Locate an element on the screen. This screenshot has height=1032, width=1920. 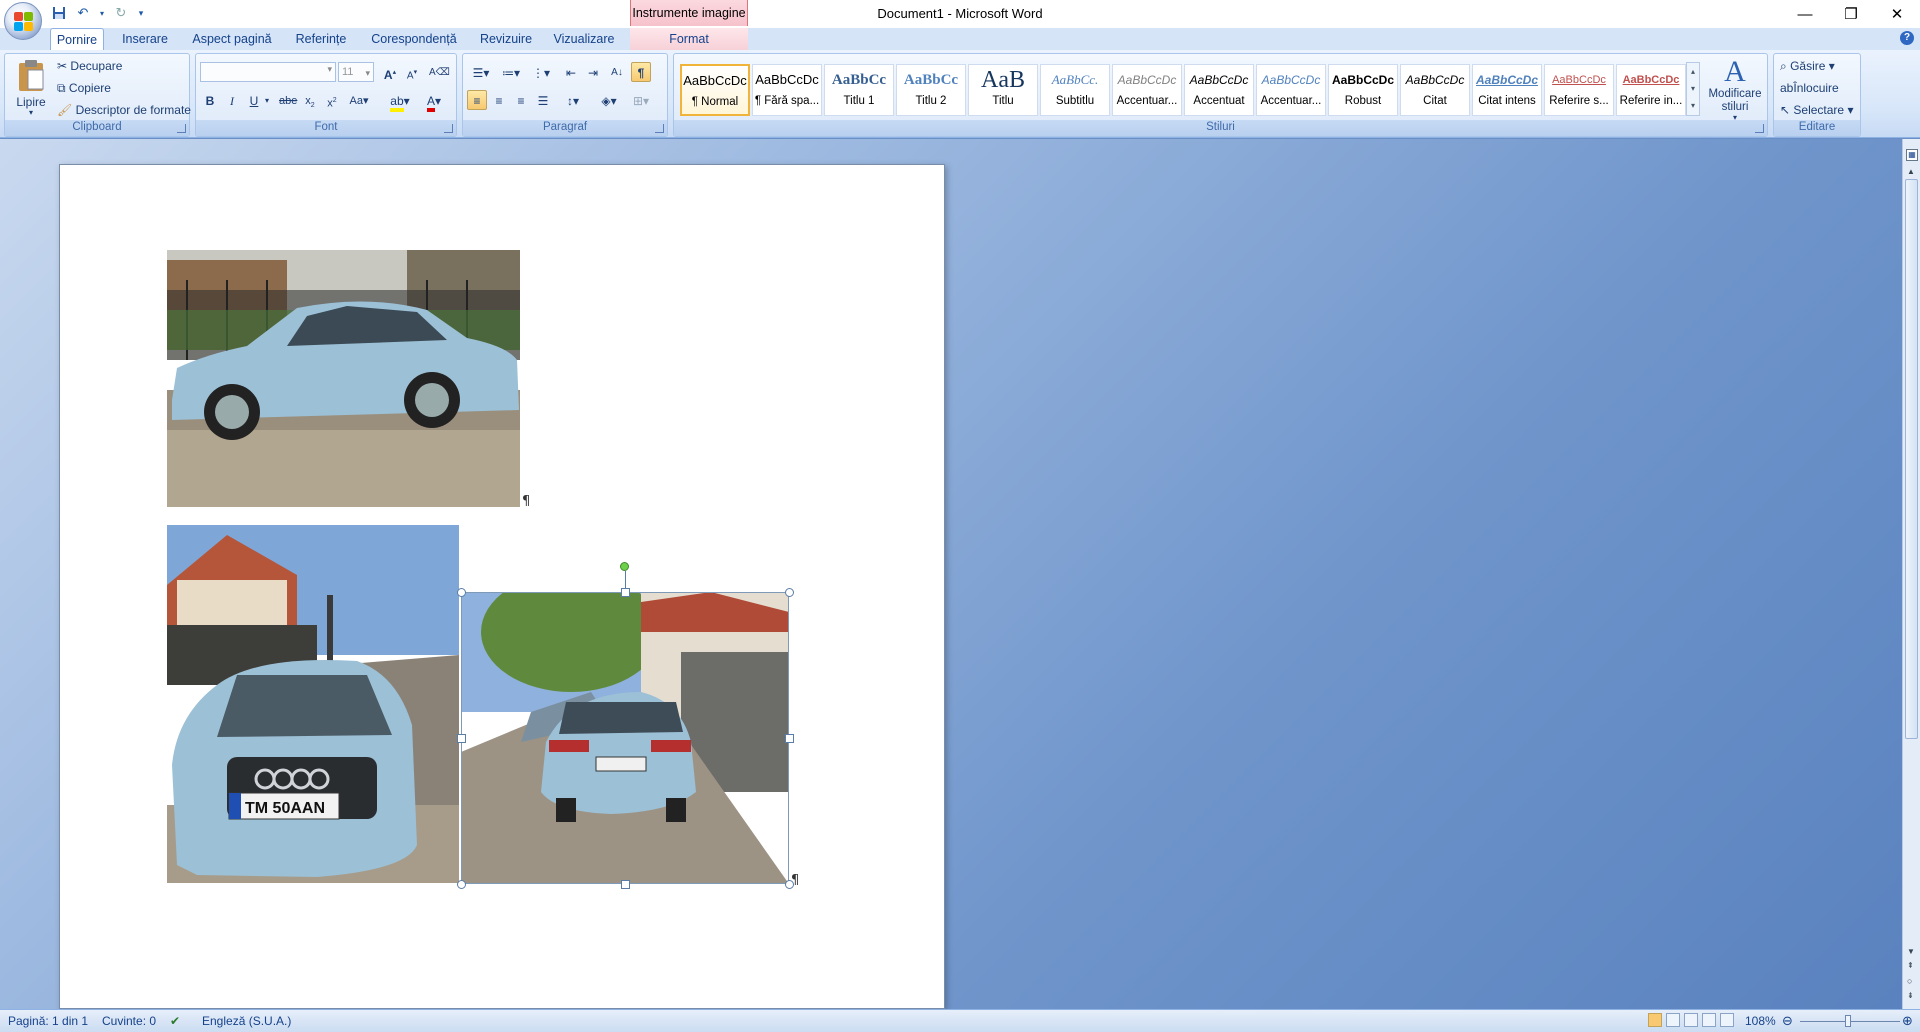
help-icon: ? is located at coordinates (1907, 38).